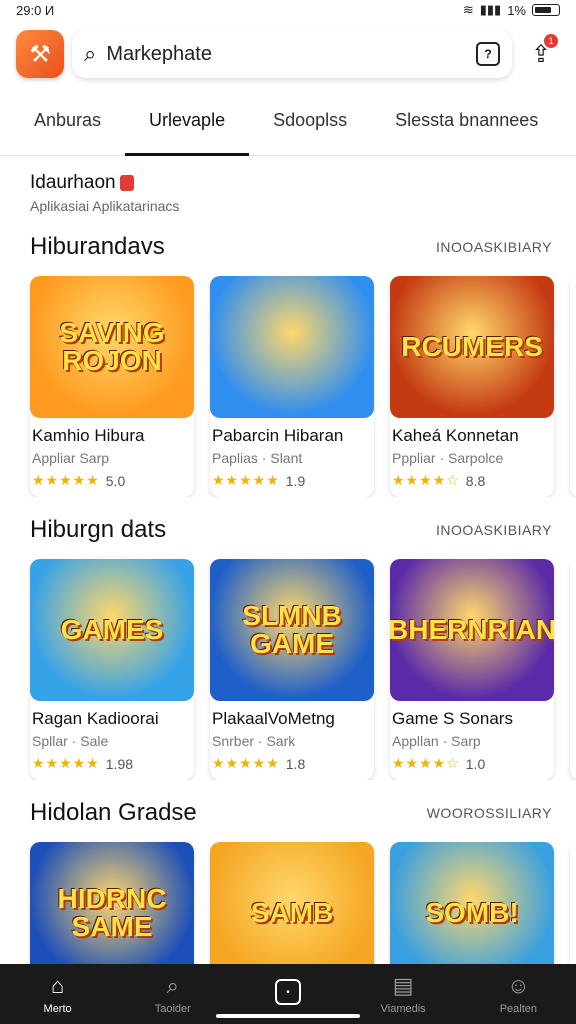 The height and width of the screenshot is (1024, 576). I want to click on thumbnail-title: BHERNRIAN, so click(472, 629).